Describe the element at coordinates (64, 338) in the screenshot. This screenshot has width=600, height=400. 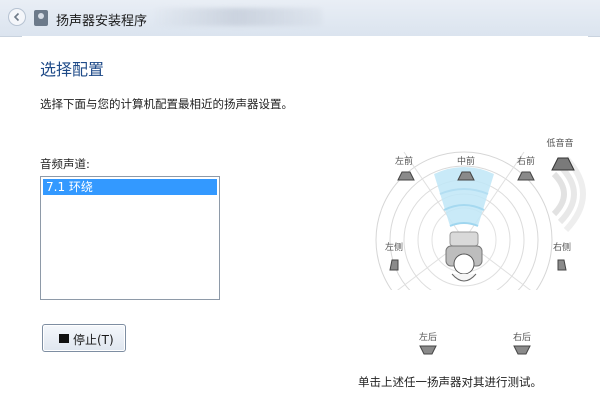
I see `stop-icon` at that location.